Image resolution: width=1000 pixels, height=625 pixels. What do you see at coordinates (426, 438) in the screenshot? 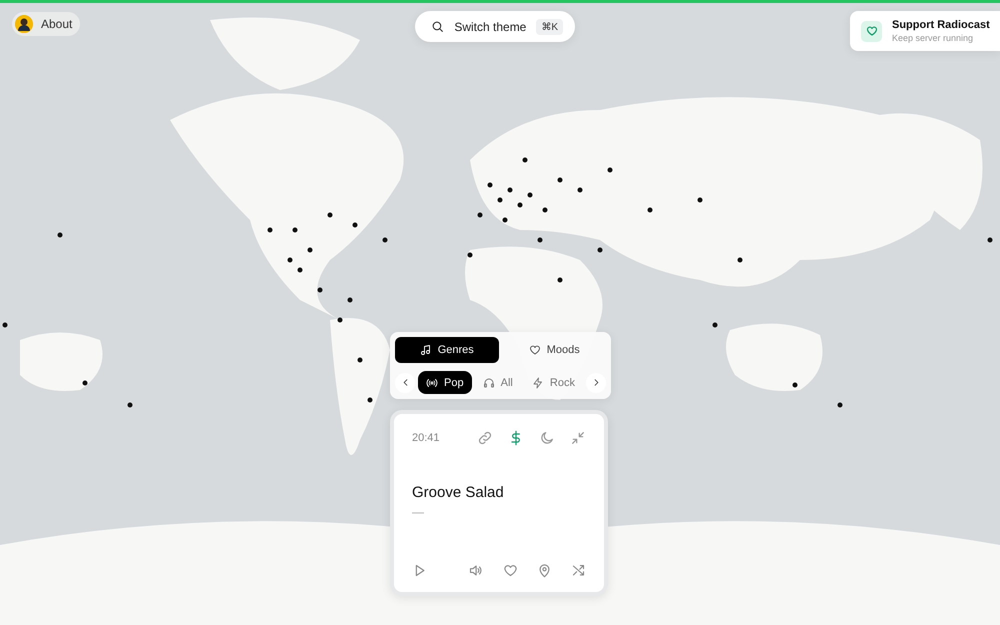
I see `clock-time: 20:41` at bounding box center [426, 438].